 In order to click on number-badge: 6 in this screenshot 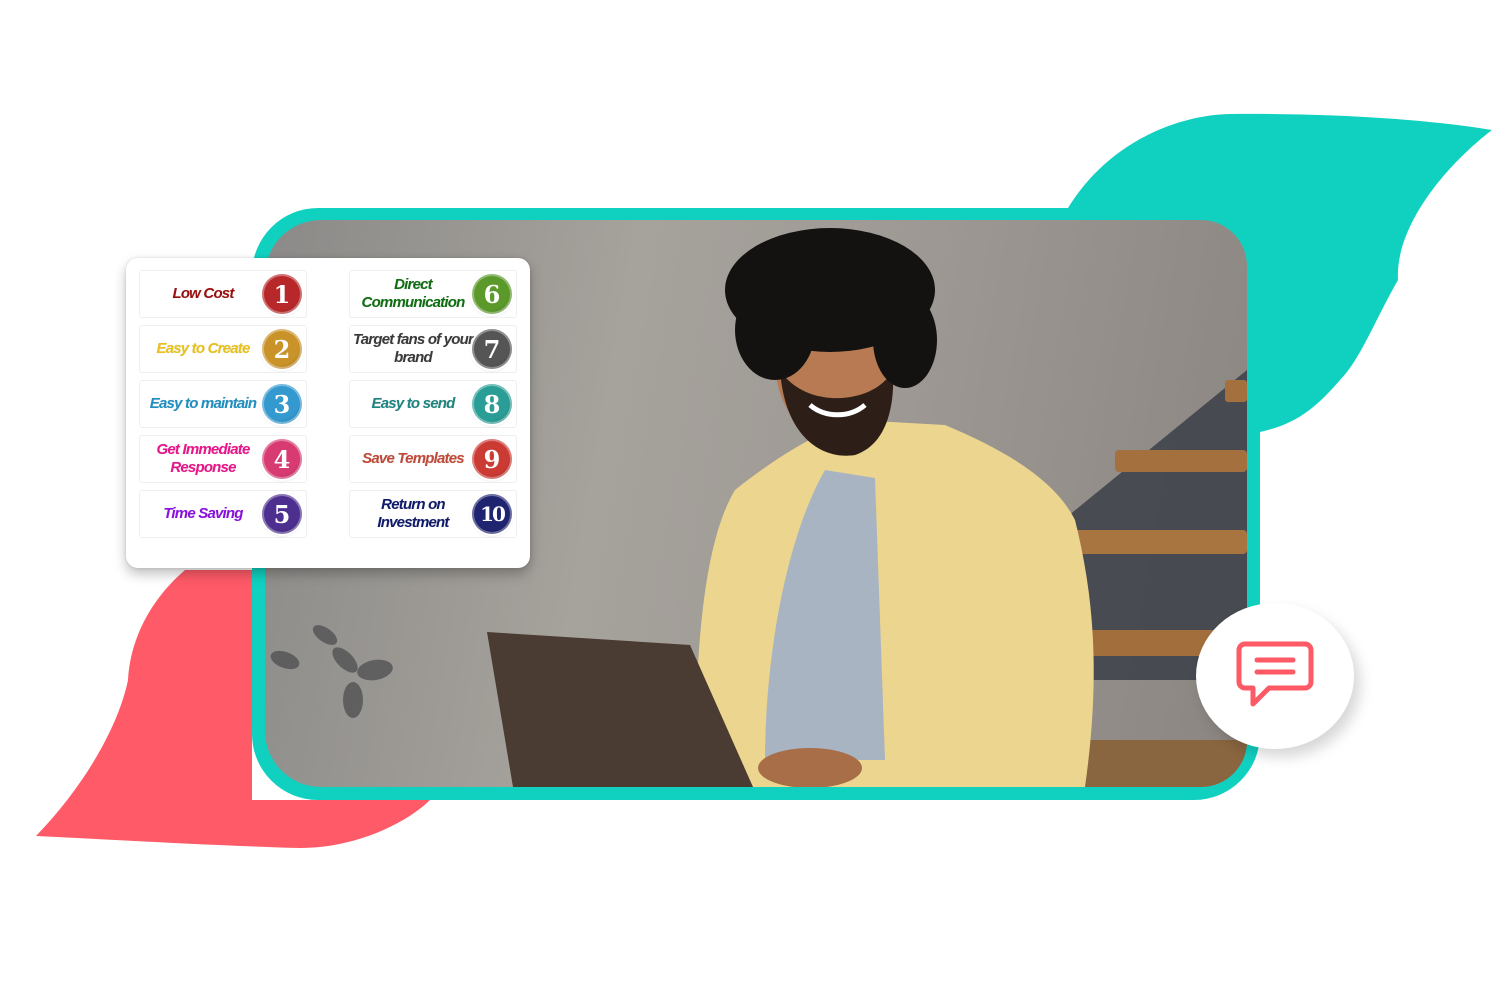, I will do `click(492, 294)`.